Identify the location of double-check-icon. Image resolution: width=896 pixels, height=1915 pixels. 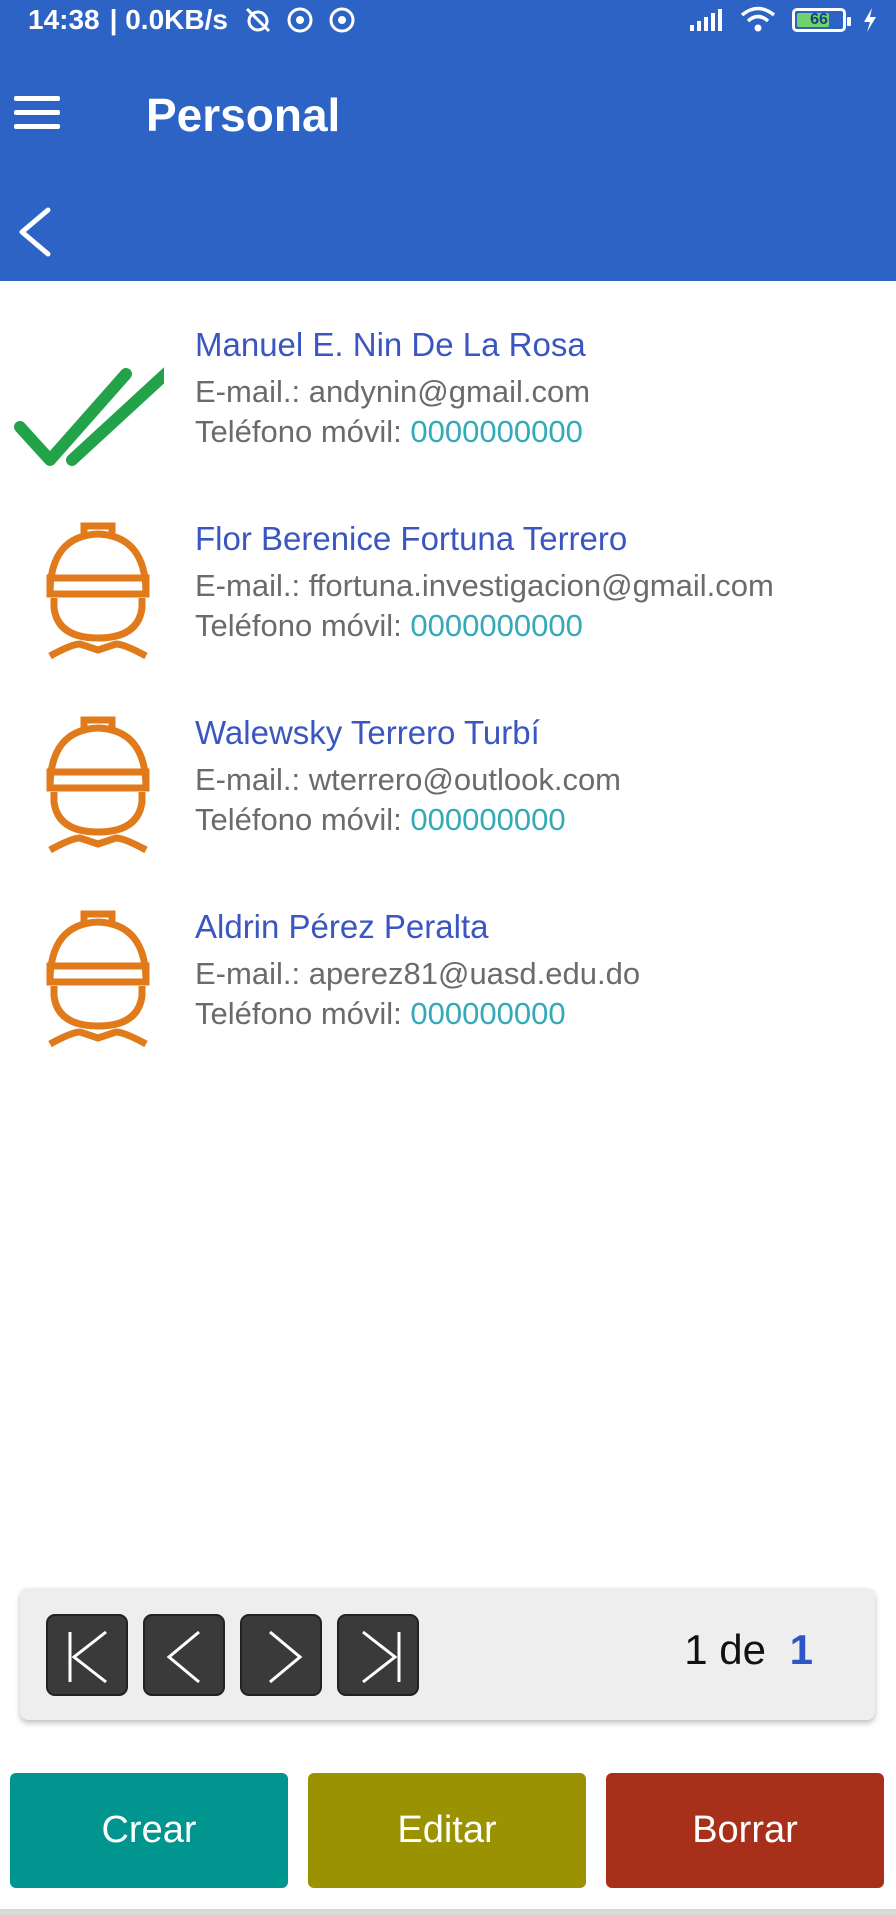
(89, 416).